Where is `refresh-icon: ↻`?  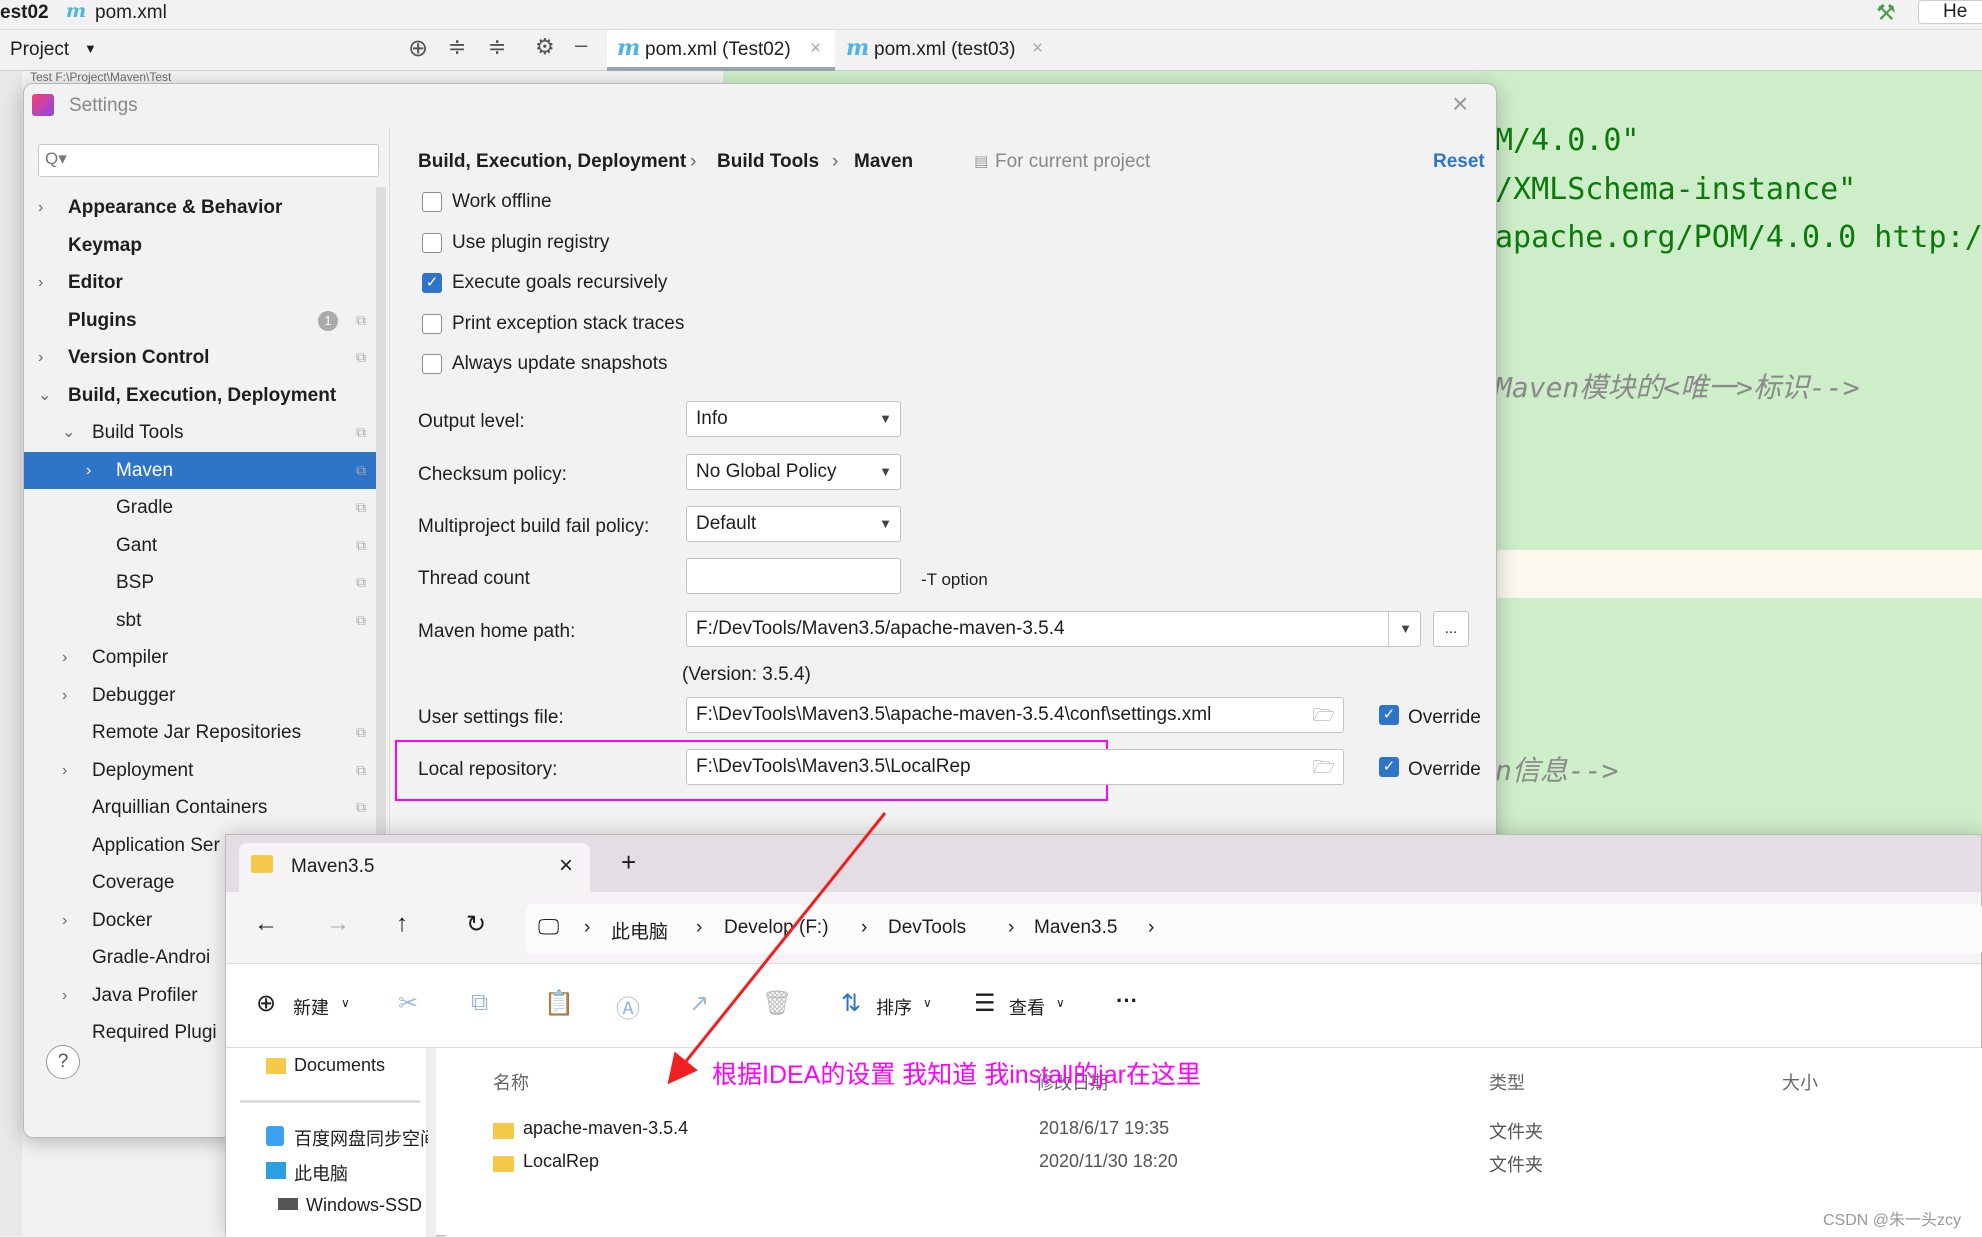 refresh-icon: ↻ is located at coordinates (476, 924).